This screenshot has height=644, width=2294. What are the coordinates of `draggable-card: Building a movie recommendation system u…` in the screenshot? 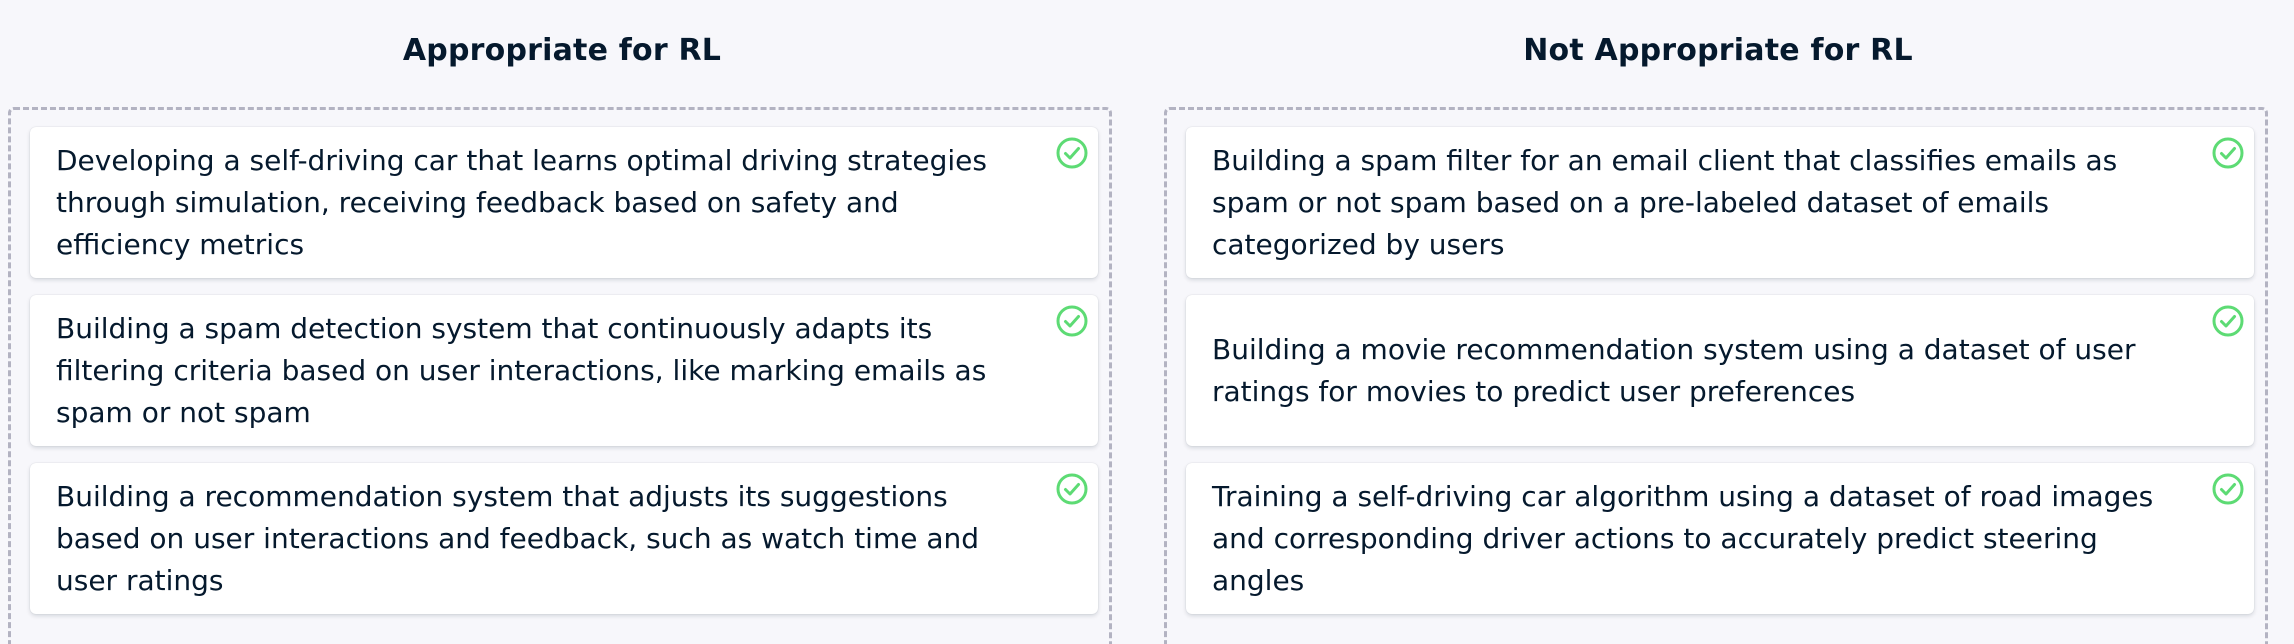 It's located at (1720, 370).